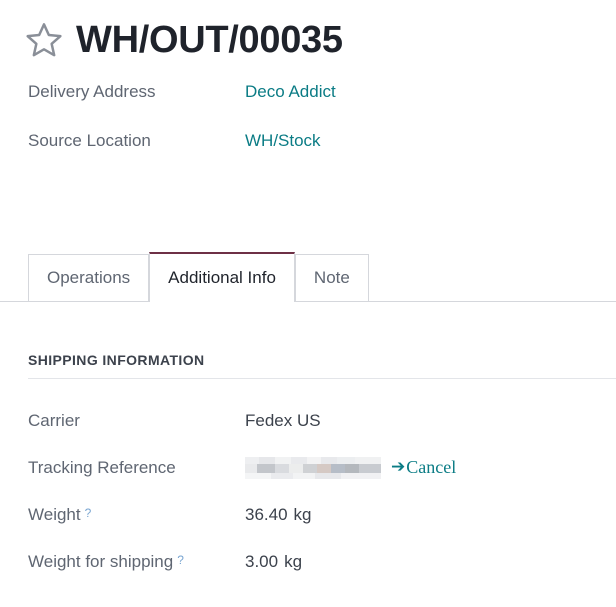 Image resolution: width=616 pixels, height=607 pixels. I want to click on carrier-value: Fedex US, so click(283, 421).